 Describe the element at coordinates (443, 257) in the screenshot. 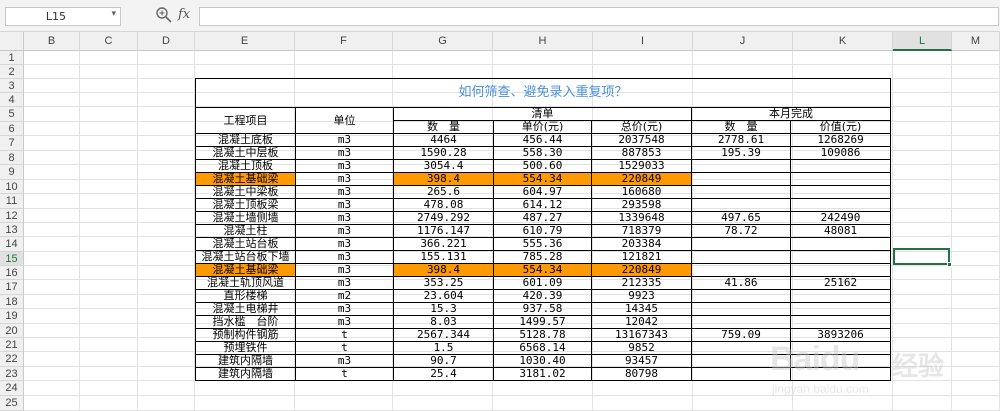

I see `cell-qty: 155.131` at that location.